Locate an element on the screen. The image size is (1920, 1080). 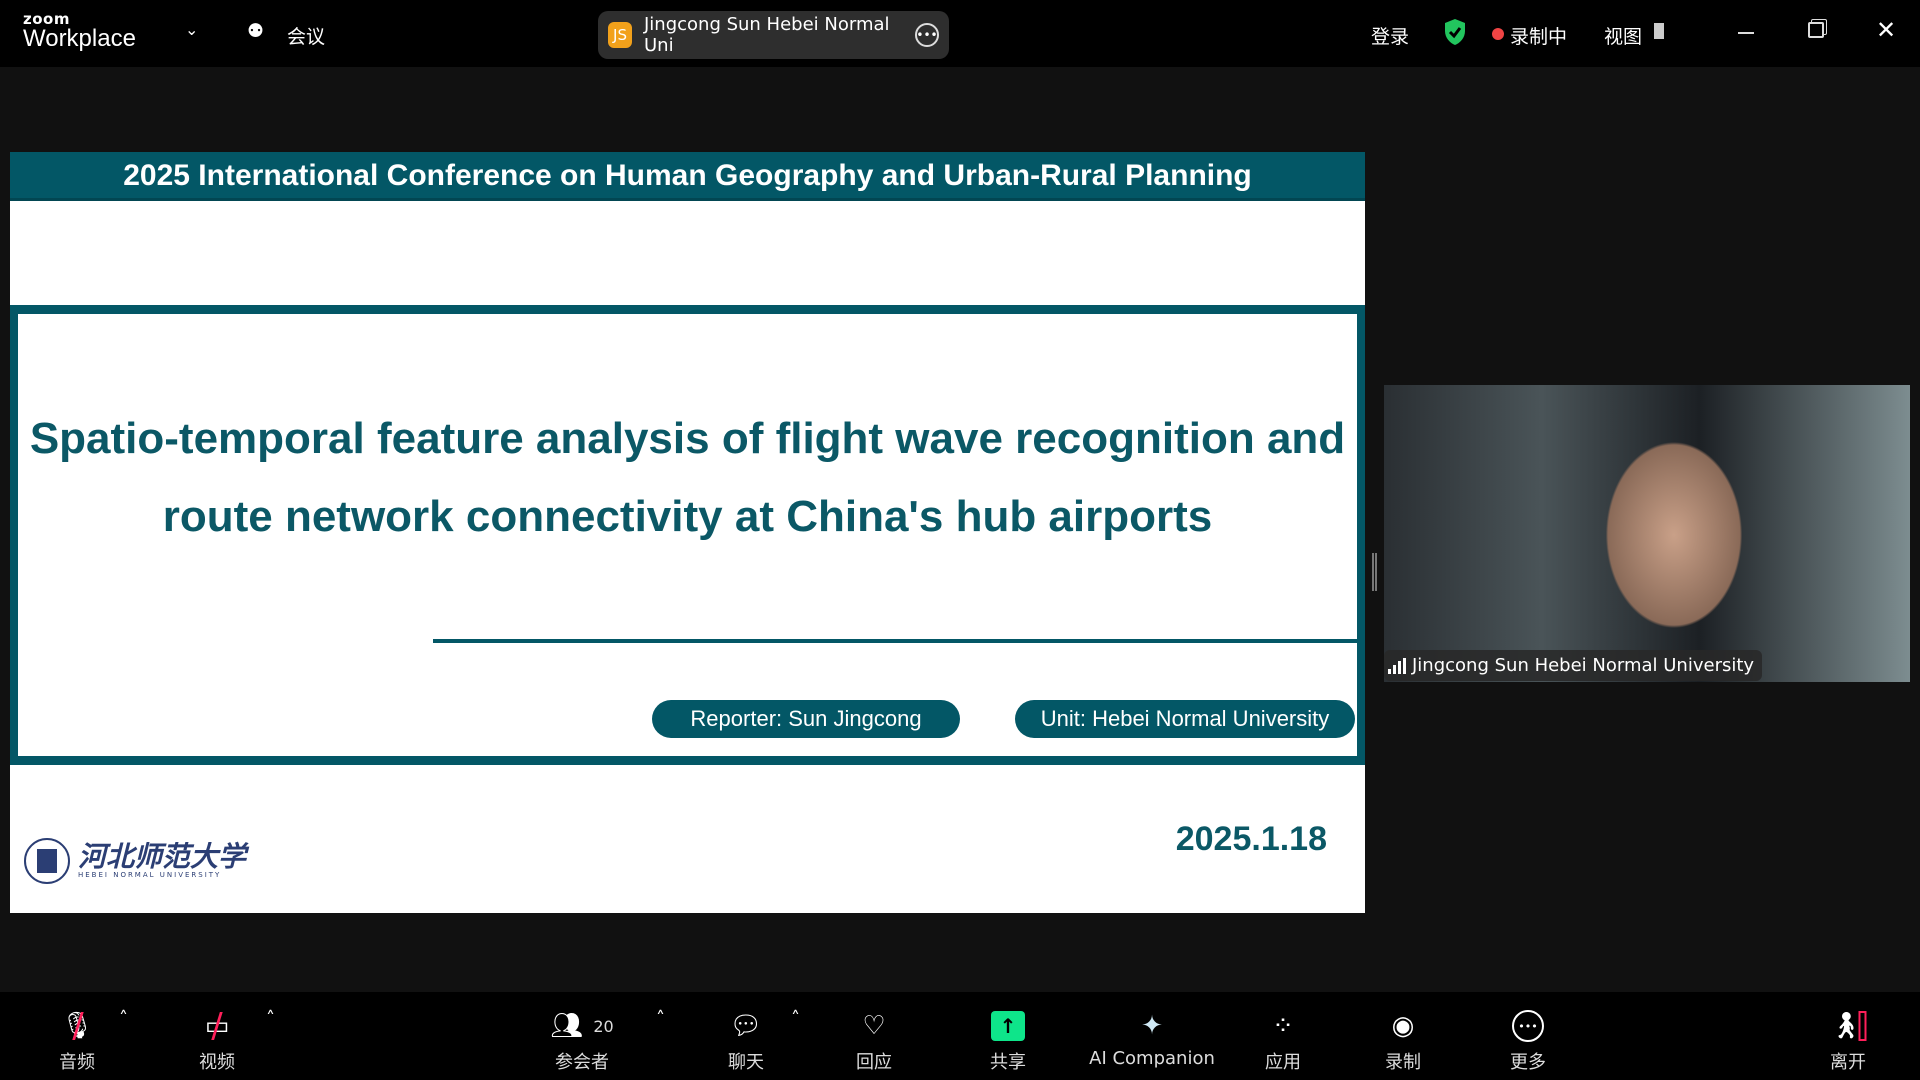
video-options-caret-icon: ˄ is located at coordinates (270, 1018).